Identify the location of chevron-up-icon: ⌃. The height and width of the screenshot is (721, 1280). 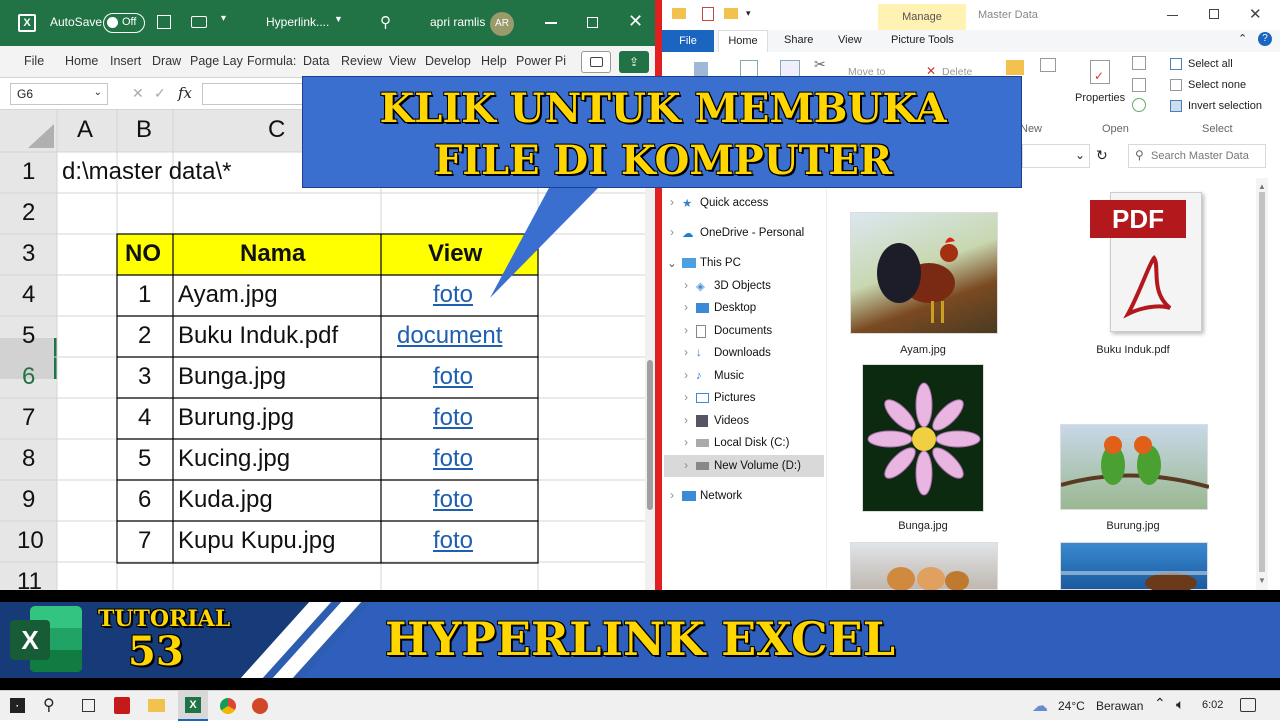
(1160, 703).